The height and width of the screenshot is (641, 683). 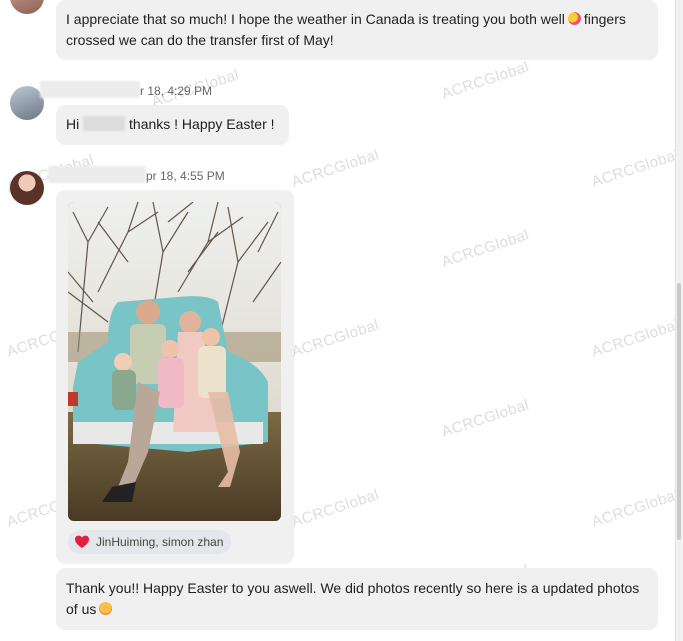 I want to click on scrollbar-thumb, so click(x=679, y=411).